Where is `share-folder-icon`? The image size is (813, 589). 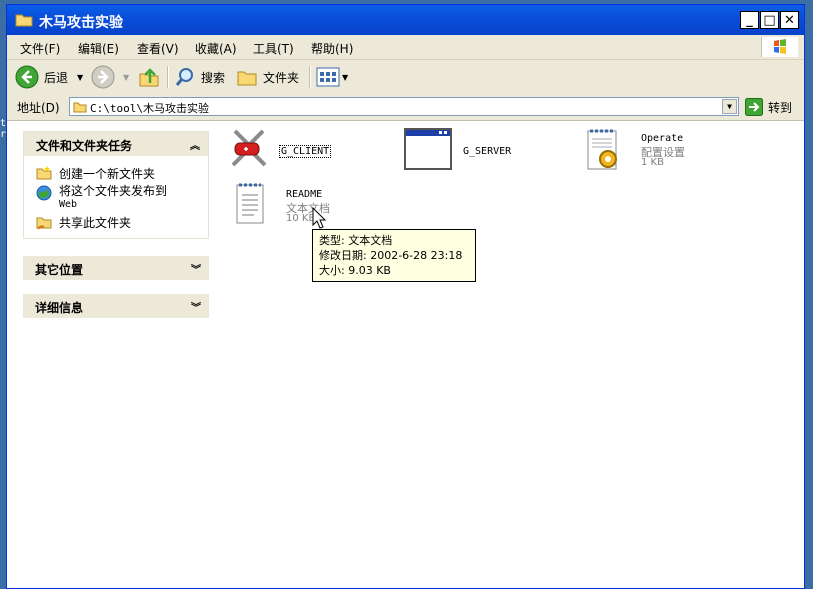
share-folder-icon is located at coordinates (44, 223).